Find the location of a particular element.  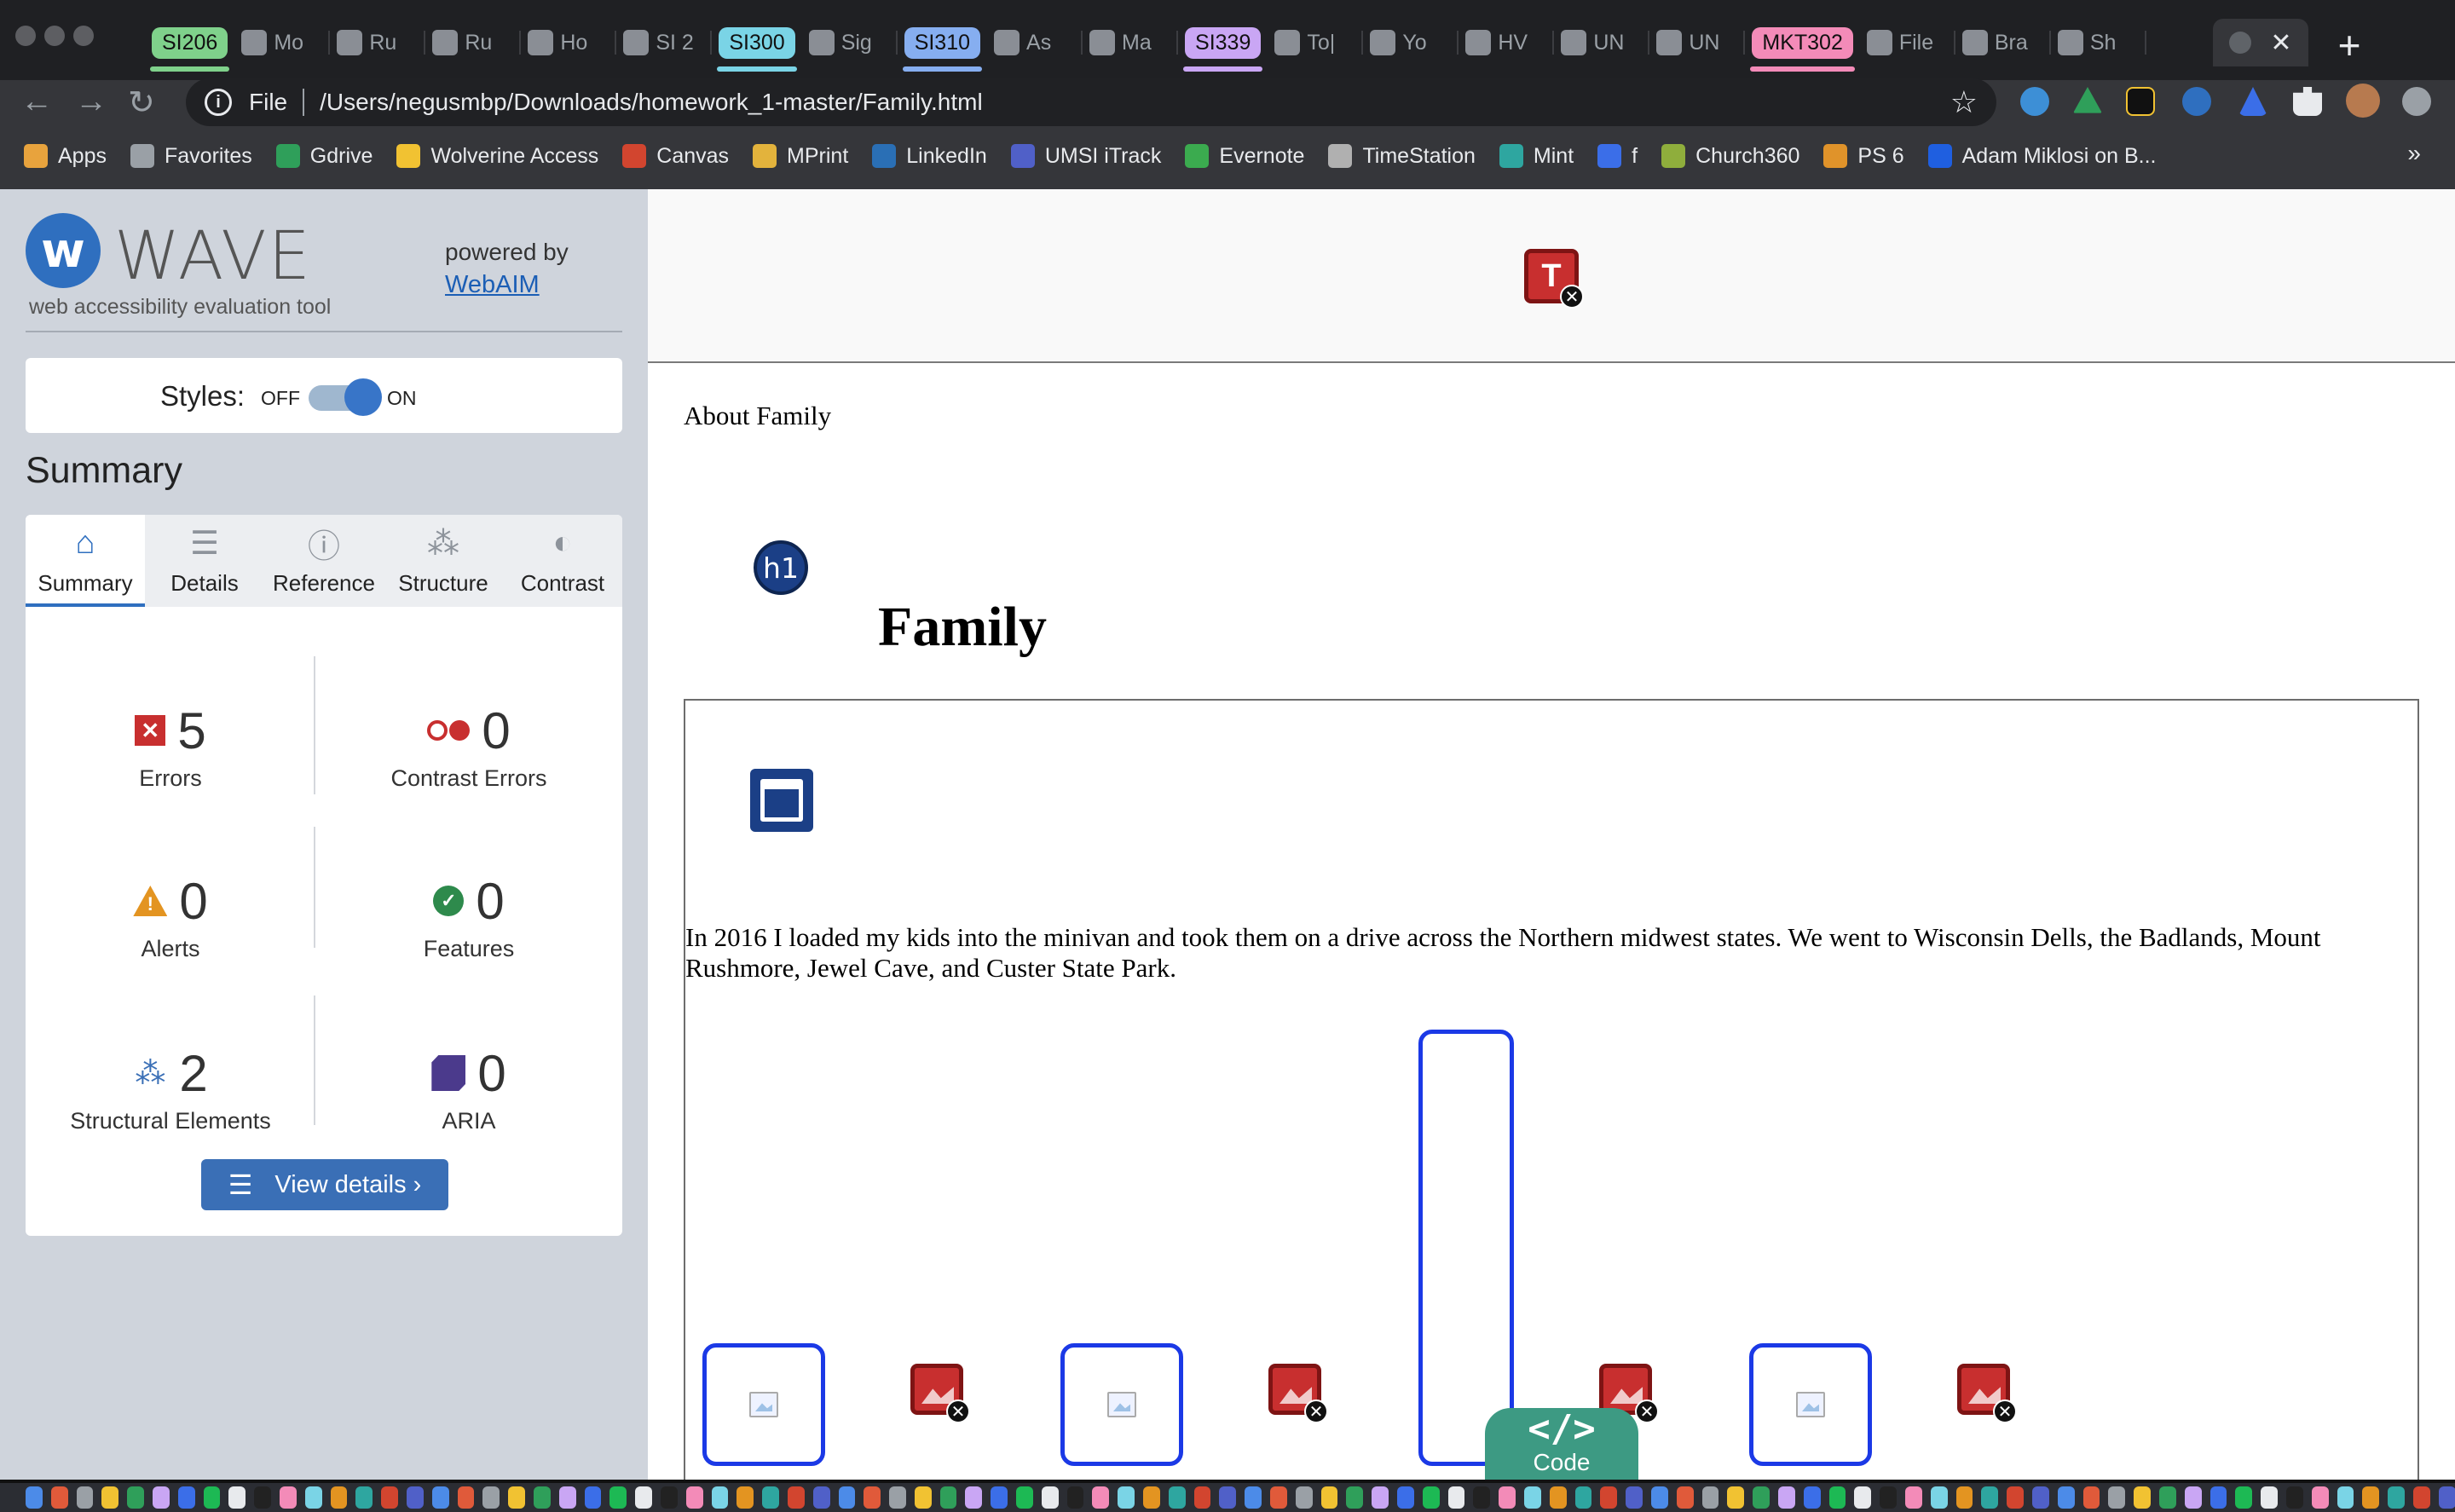

bookmark-item: Evernote is located at coordinates (1244, 156).